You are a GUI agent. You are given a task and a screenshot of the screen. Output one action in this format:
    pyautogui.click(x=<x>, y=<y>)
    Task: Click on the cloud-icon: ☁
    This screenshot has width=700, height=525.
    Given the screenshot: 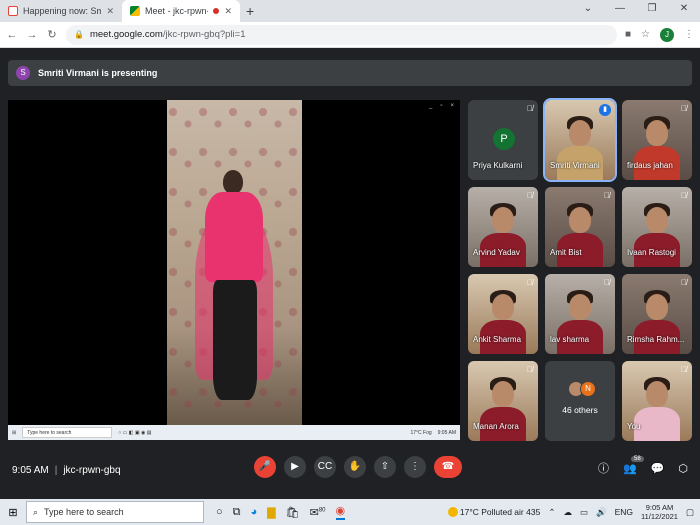 What is the action you would take?
    pyautogui.click(x=567, y=512)
    